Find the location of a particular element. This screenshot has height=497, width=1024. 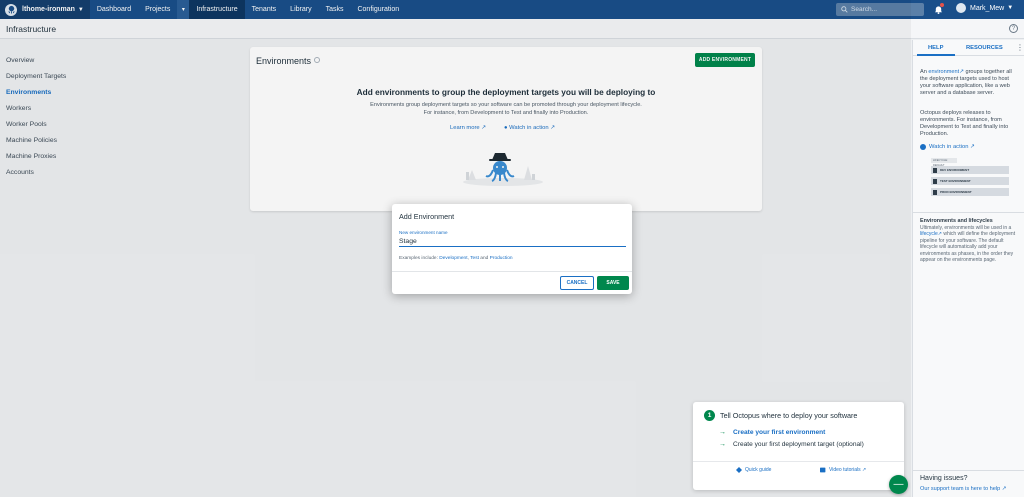

help-watch-link: Watch in action ↗ is located at coordinates (947, 147).